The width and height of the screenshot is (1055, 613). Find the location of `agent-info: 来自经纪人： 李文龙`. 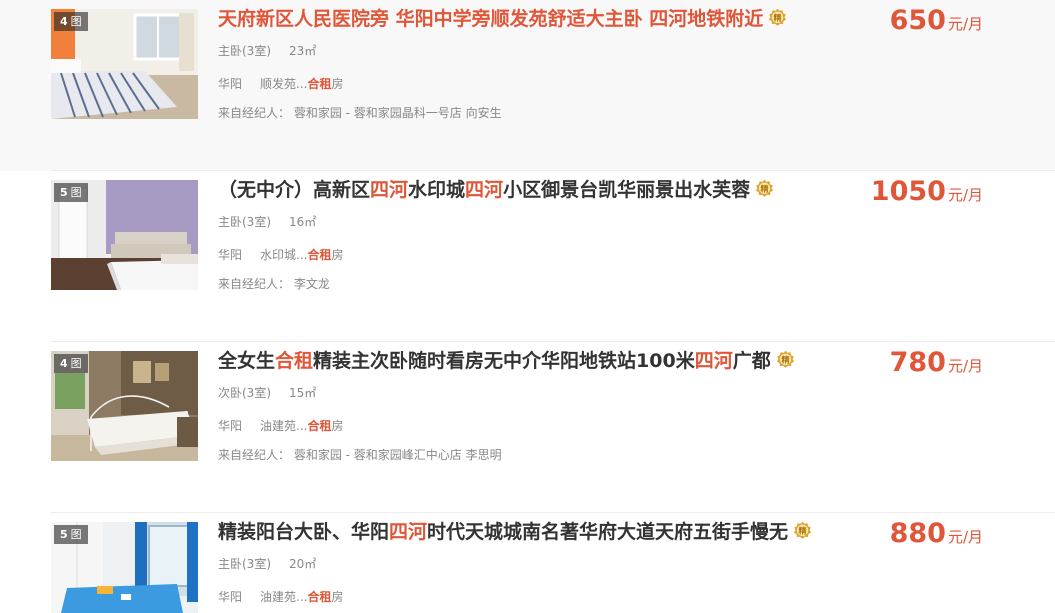

agent-info: 来自经纪人： 李文龙 is located at coordinates (274, 284).